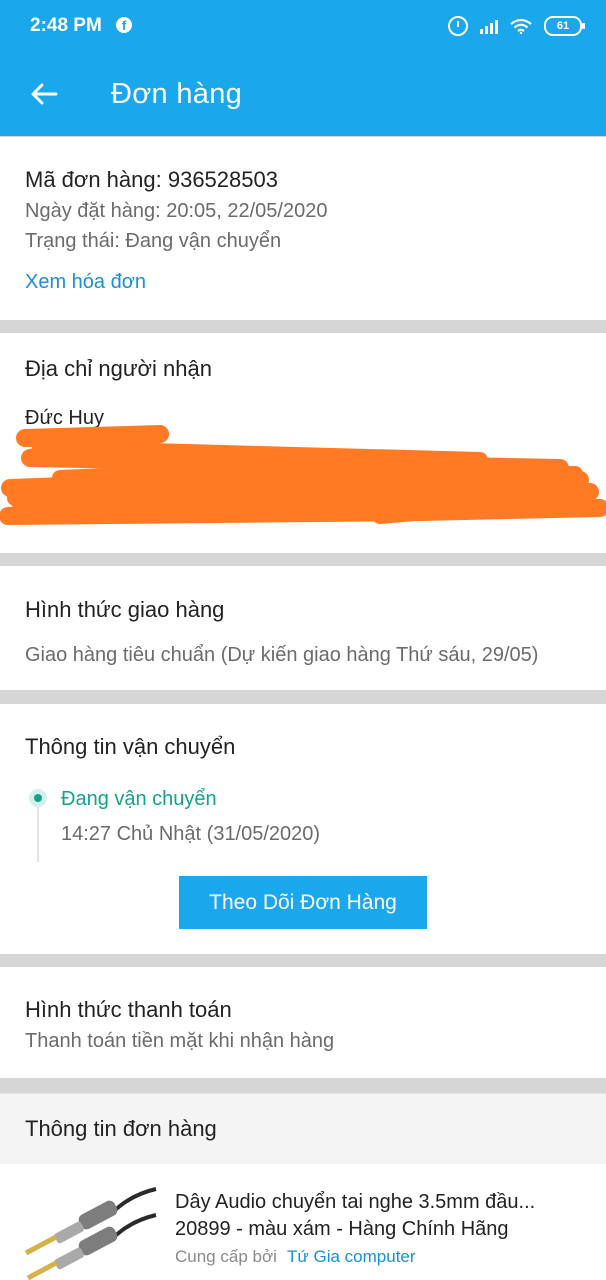 This screenshot has height=1280, width=606. What do you see at coordinates (521, 26) in the screenshot?
I see `wifi-icon` at bounding box center [521, 26].